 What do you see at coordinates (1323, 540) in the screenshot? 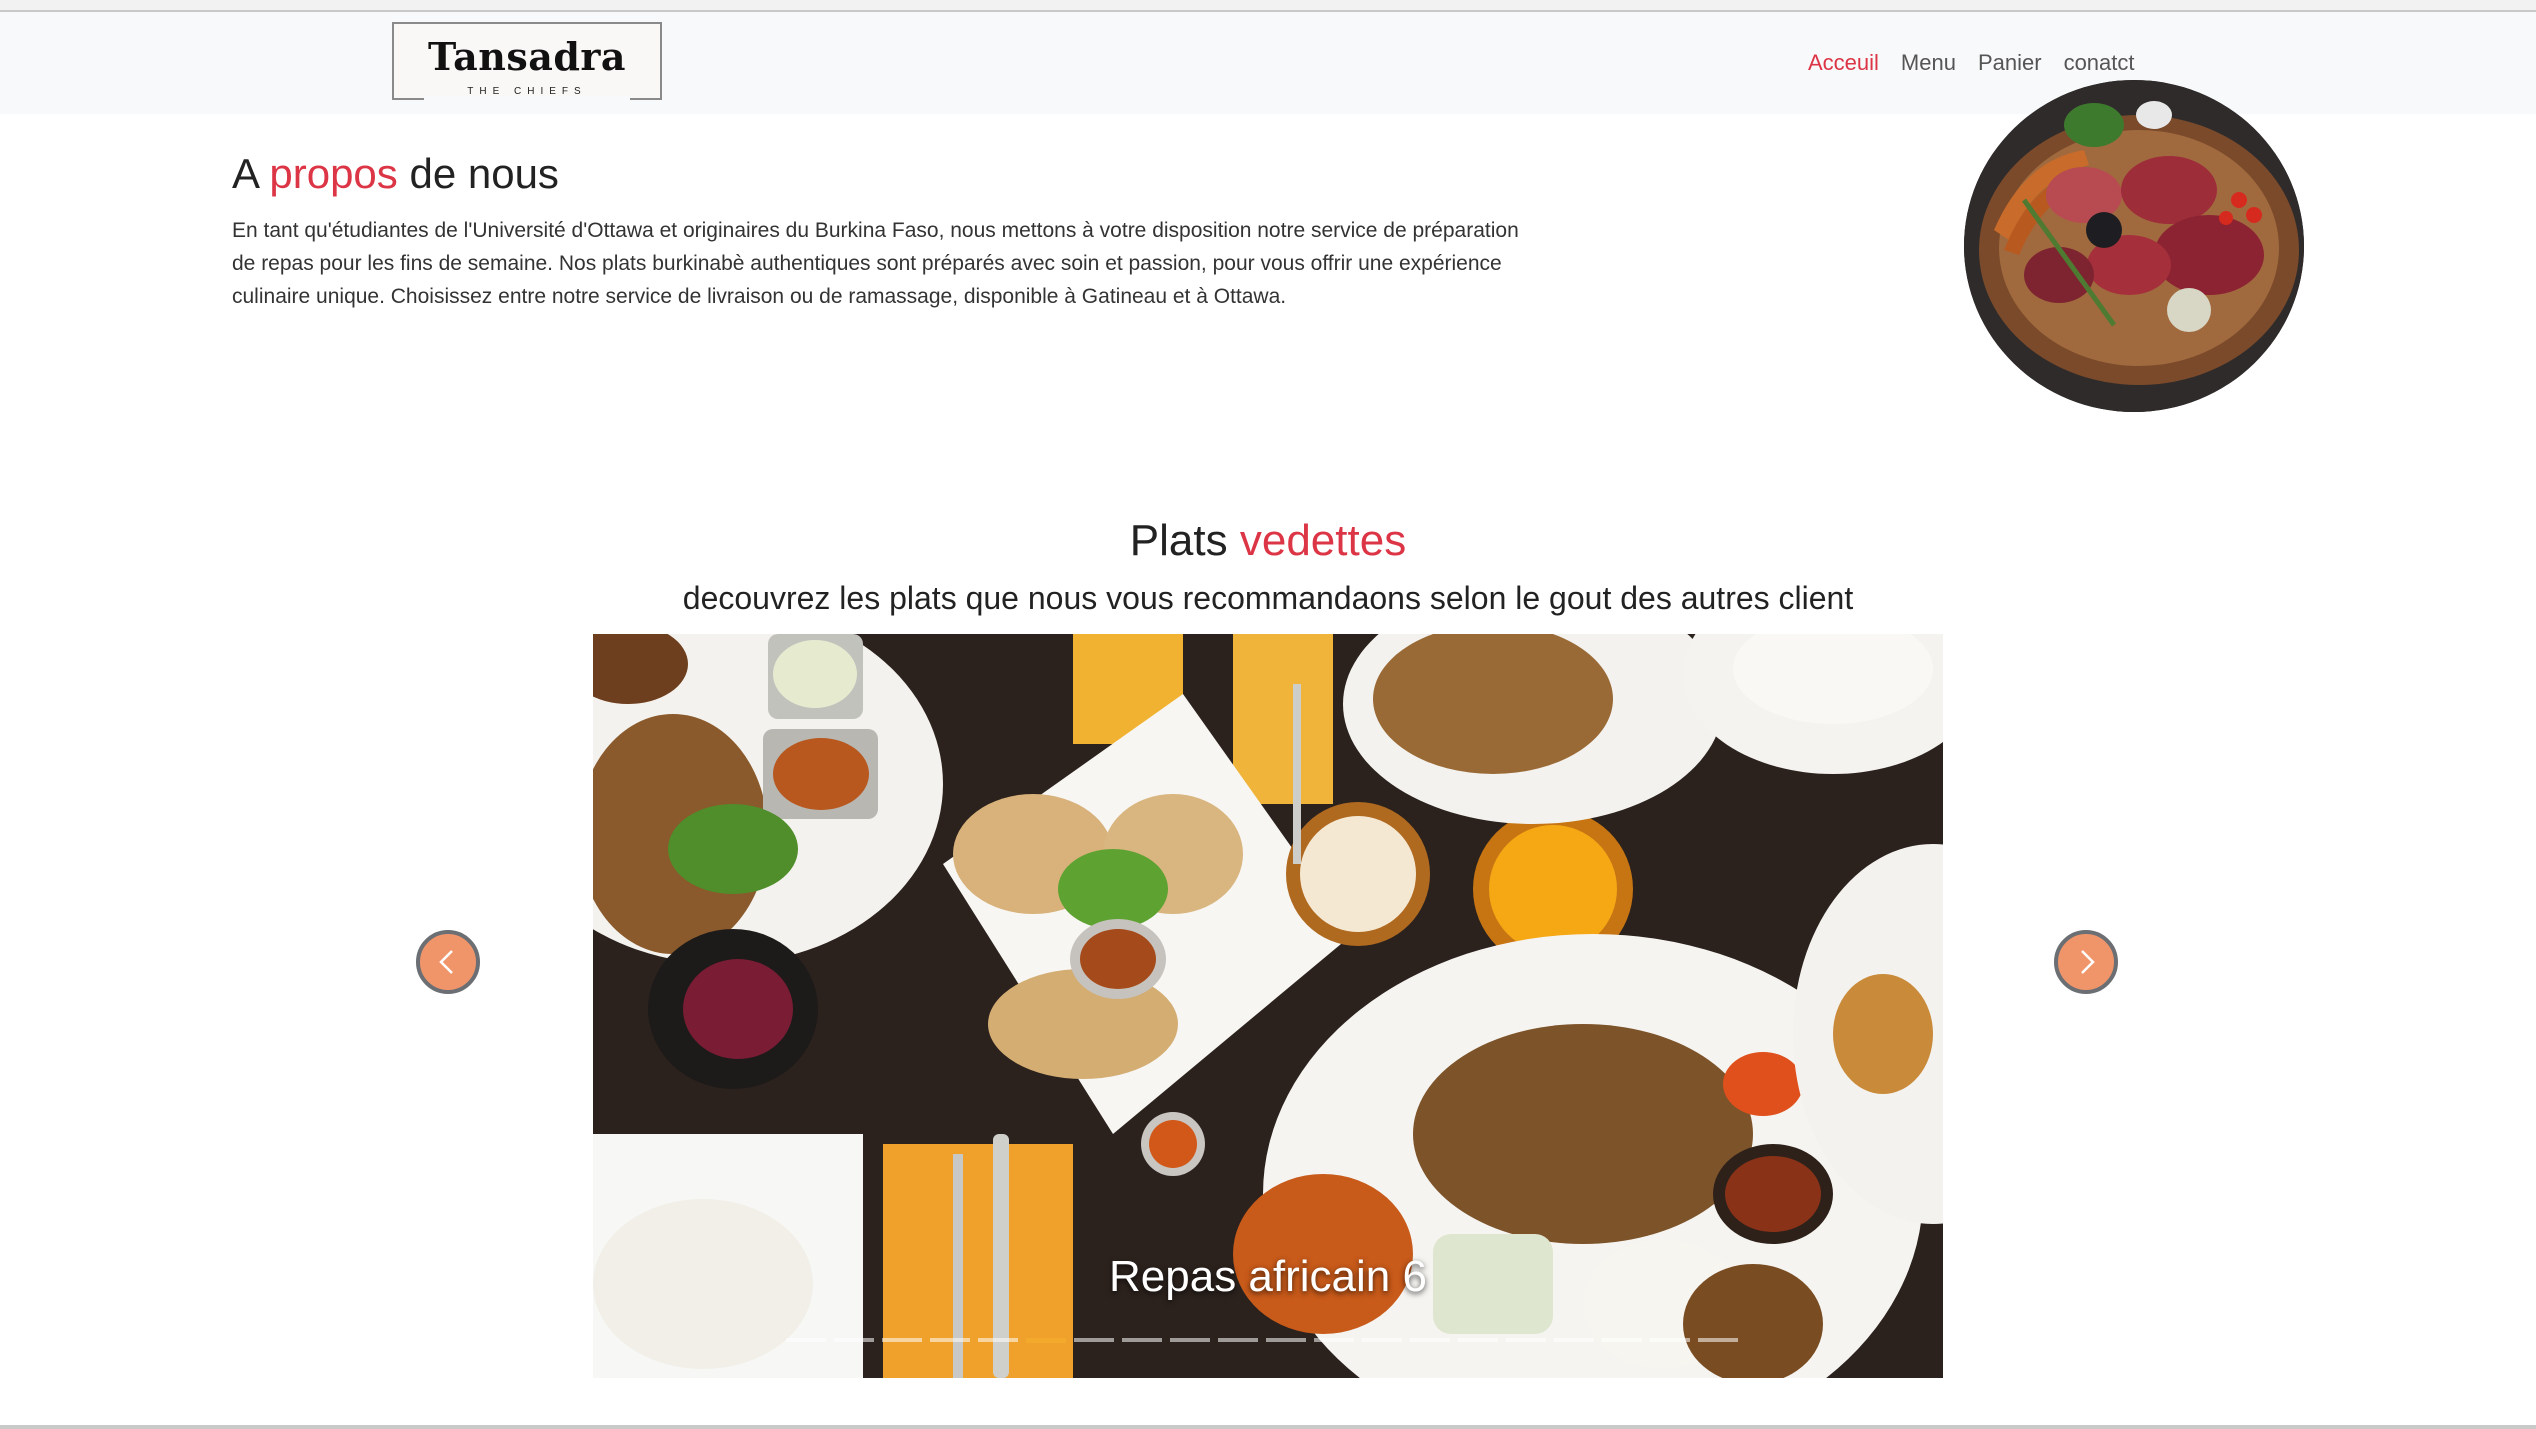
I see `featured-title-accent: vedettes` at bounding box center [1323, 540].